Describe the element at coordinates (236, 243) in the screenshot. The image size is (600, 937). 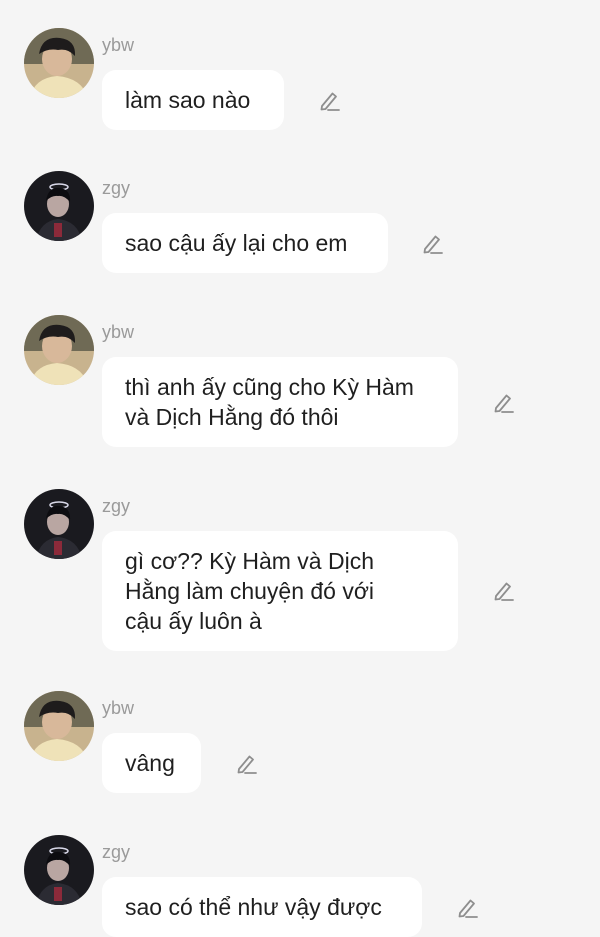
I see `message-text: sao cậu ấy lại cho em` at that location.